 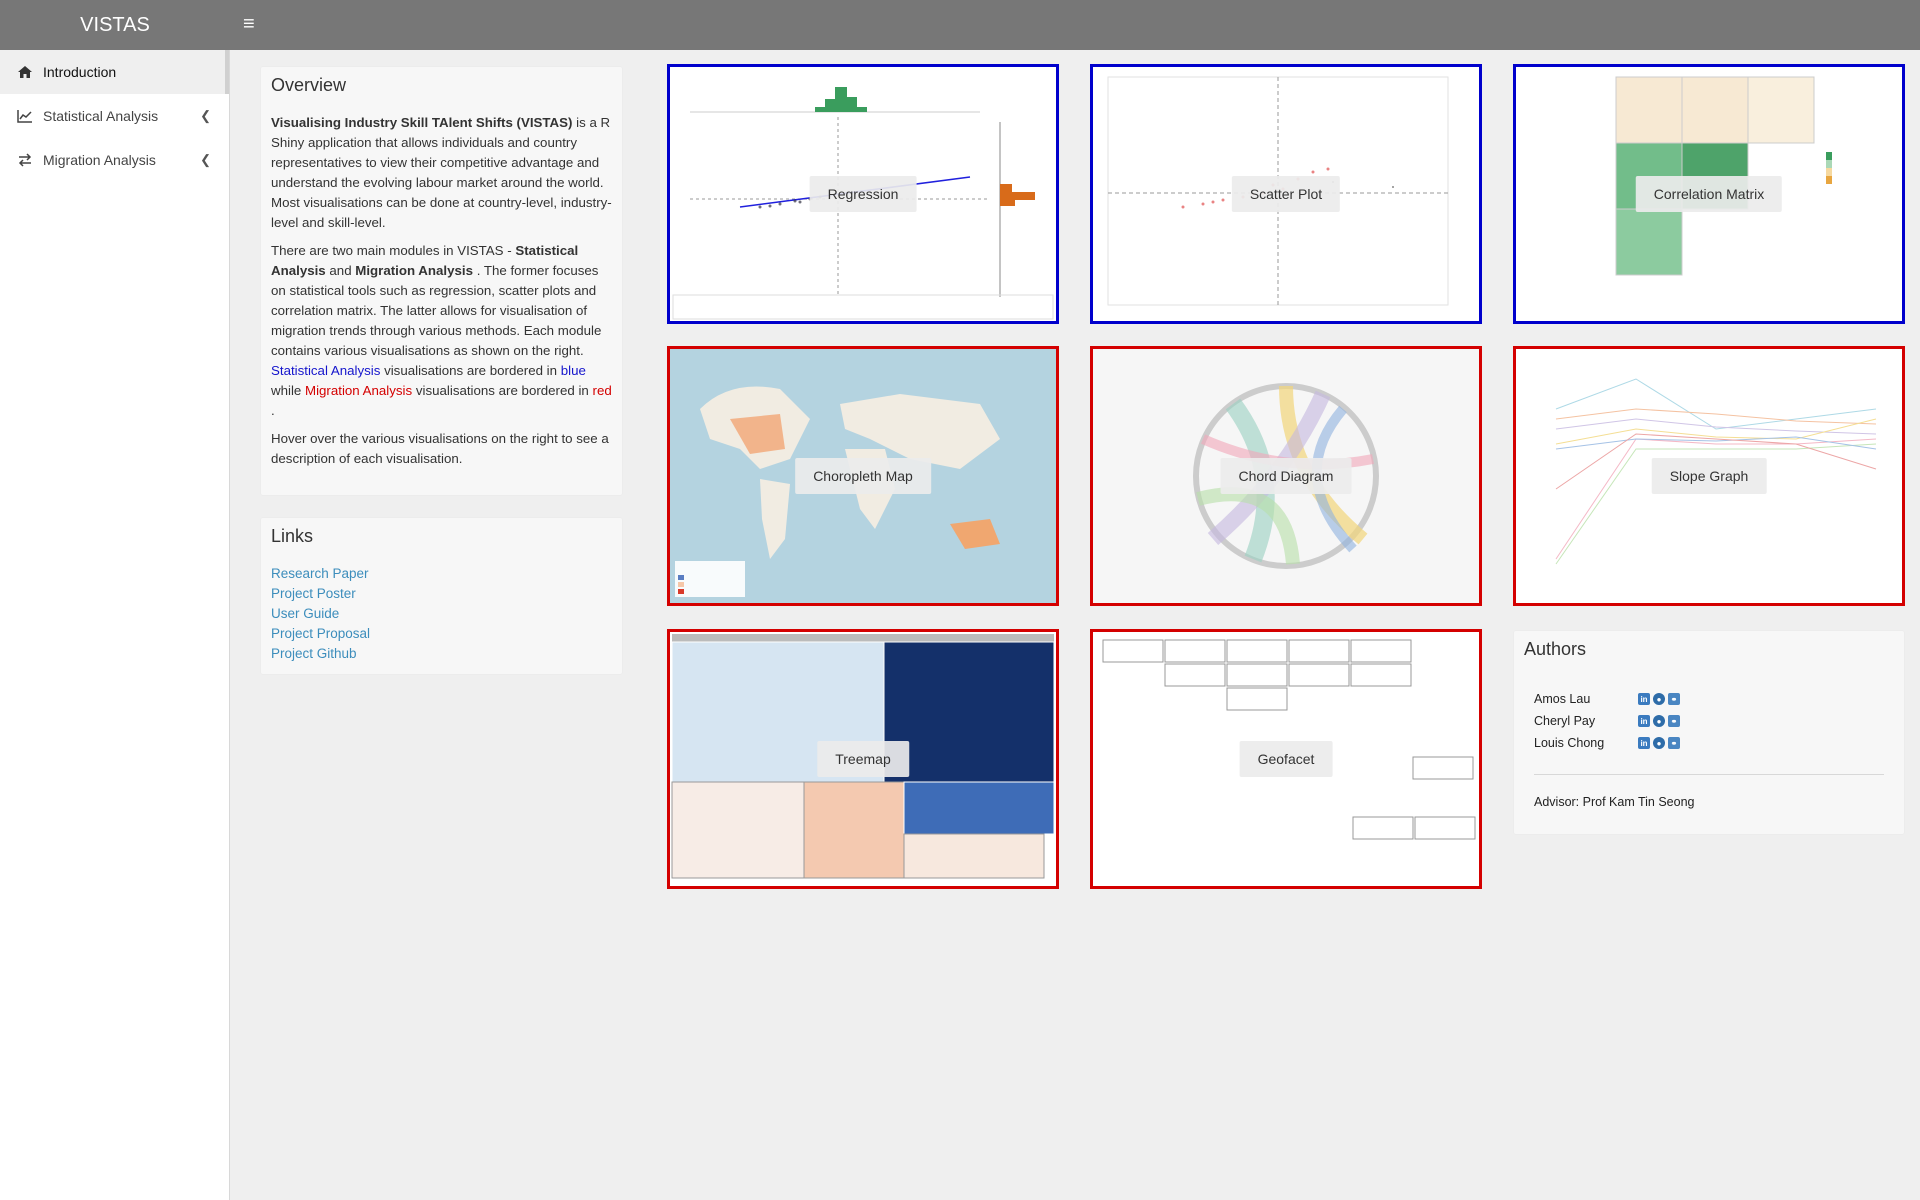 I want to click on chord-diagram-label: Chord Diagram, so click(x=1286, y=476).